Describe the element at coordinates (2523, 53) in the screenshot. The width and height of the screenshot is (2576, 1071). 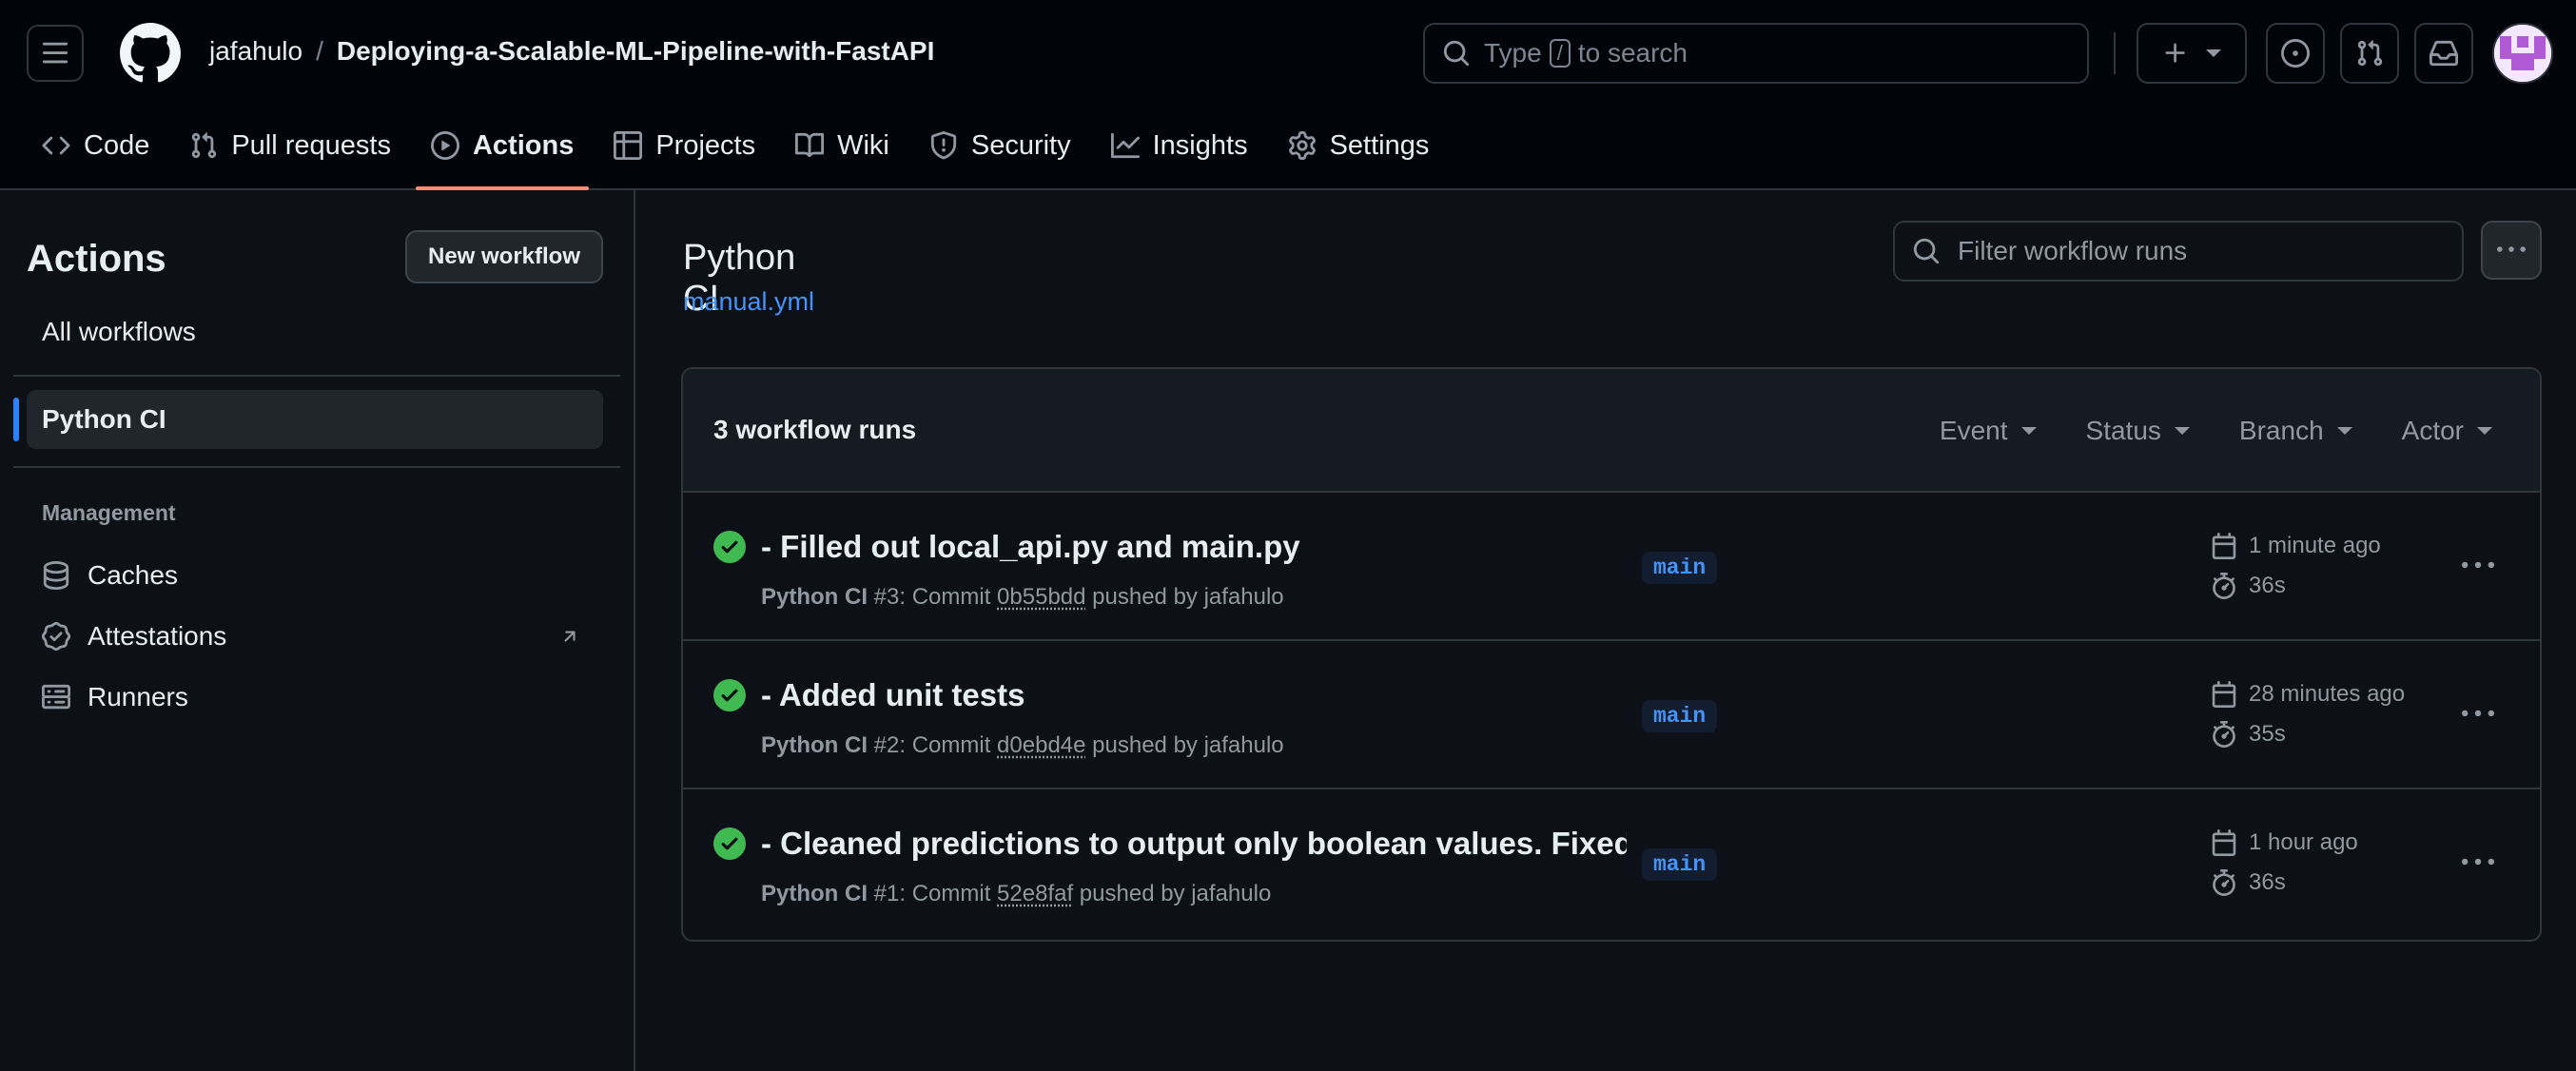
I see `avatar` at that location.